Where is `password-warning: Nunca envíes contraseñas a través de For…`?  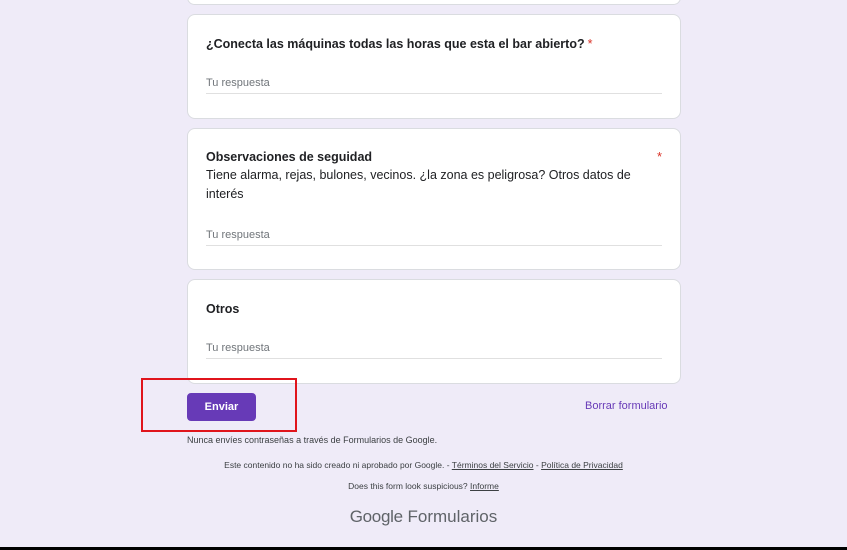
password-warning: Nunca envíes contraseñas a través de For… is located at coordinates (312, 440).